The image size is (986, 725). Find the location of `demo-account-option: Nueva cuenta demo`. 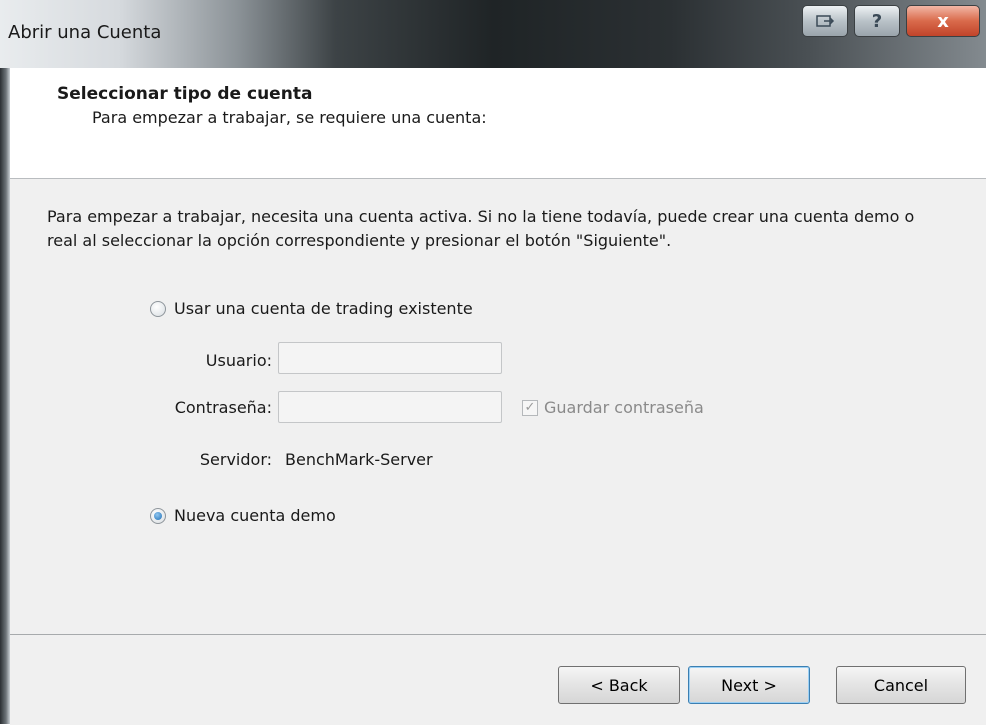

demo-account-option: Nueva cuenta demo is located at coordinates (243, 515).